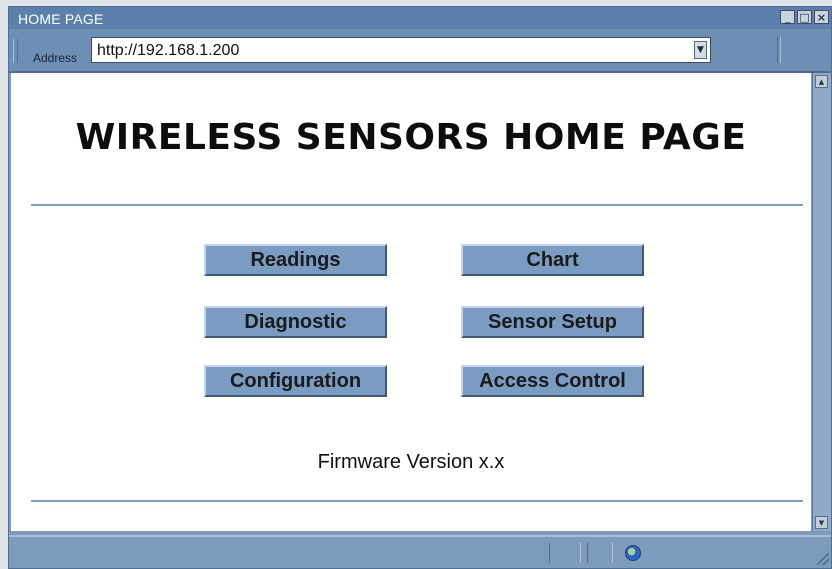 The height and width of the screenshot is (569, 832). What do you see at coordinates (821, 81) in the screenshot?
I see `scroll-up-icon: ▲` at bounding box center [821, 81].